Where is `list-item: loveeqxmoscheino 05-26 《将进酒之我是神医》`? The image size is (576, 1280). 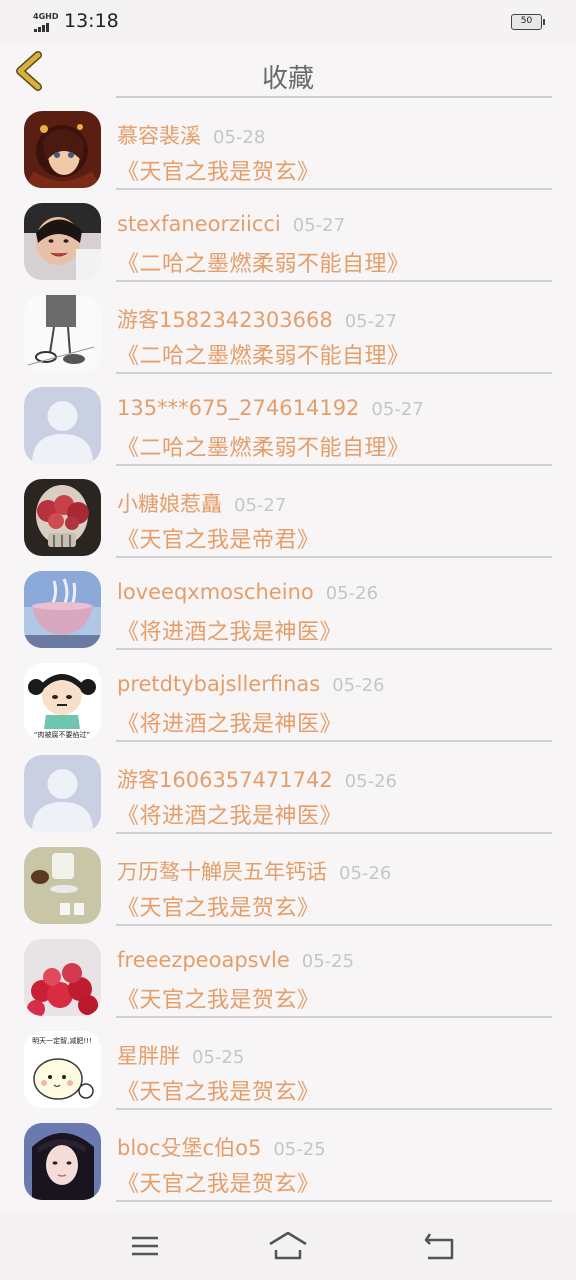 list-item: loveeqxmoscheino 05-26 《将进酒之我是神医》 is located at coordinates (288, 603).